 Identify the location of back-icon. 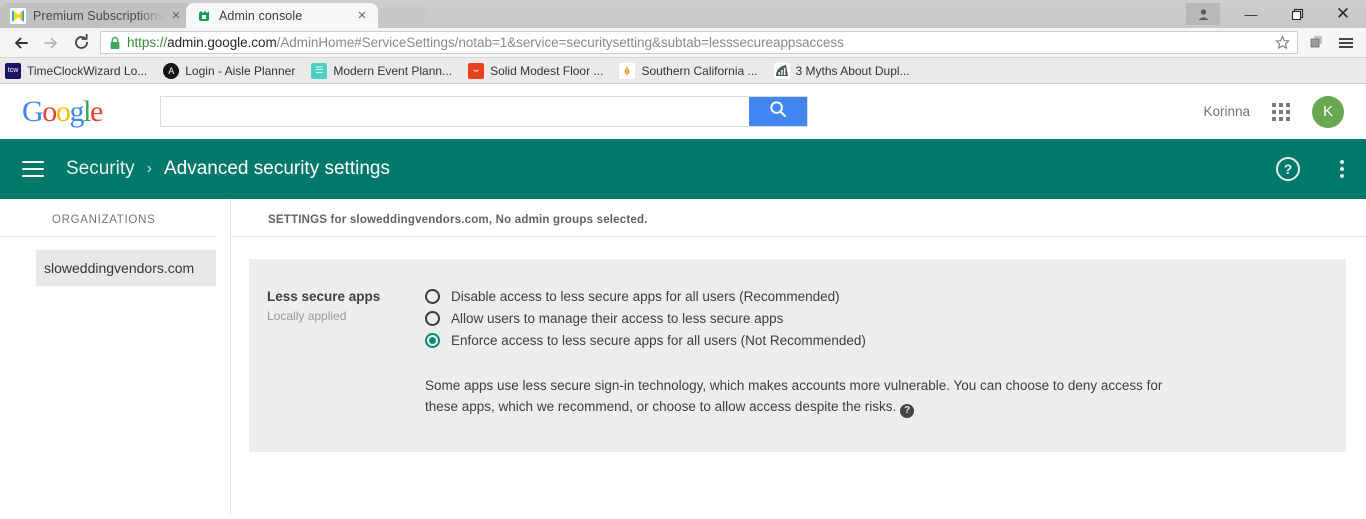
(21, 43).